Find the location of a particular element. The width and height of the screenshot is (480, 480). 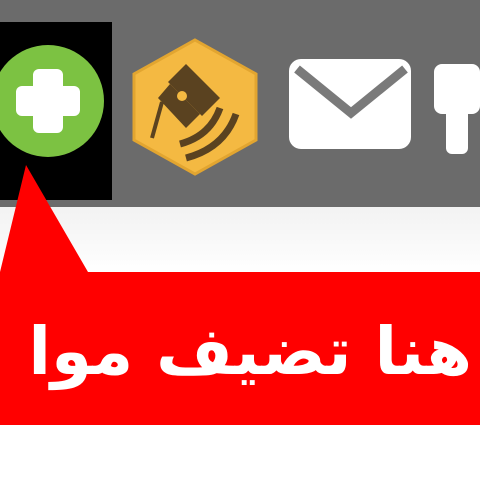

envelope-icon is located at coordinates (350, 104).